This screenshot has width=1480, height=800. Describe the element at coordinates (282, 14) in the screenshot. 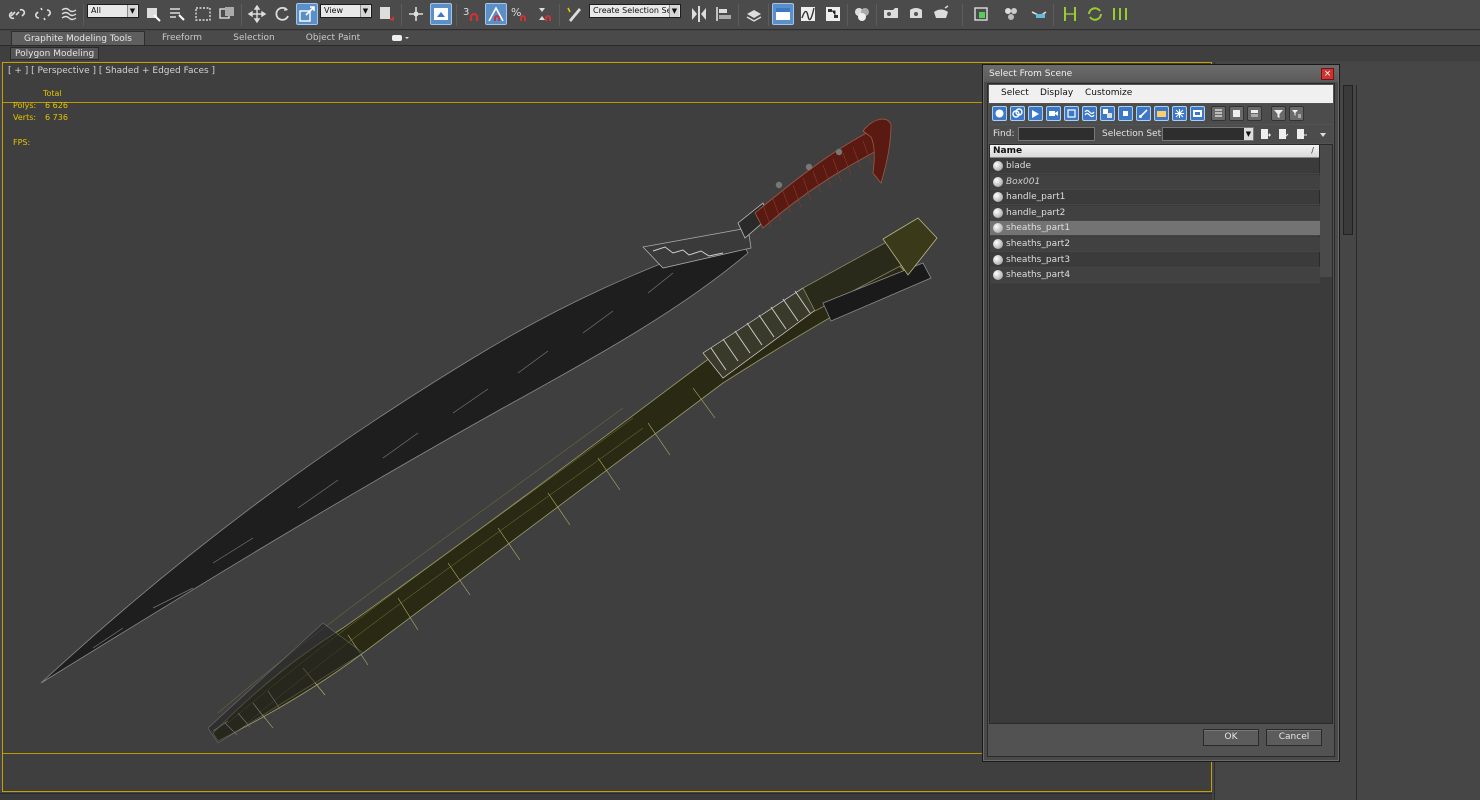

I see `rotate-icon` at that location.